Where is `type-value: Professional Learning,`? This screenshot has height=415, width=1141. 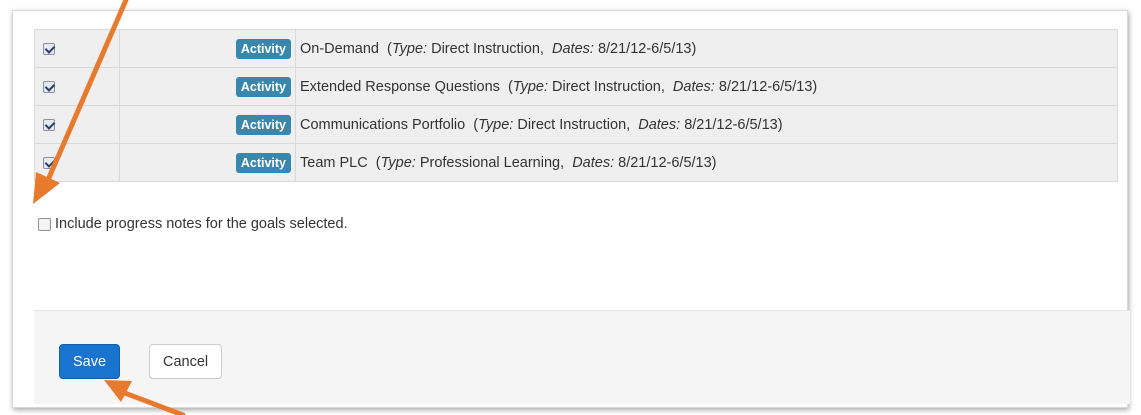 type-value: Professional Learning, is located at coordinates (492, 162).